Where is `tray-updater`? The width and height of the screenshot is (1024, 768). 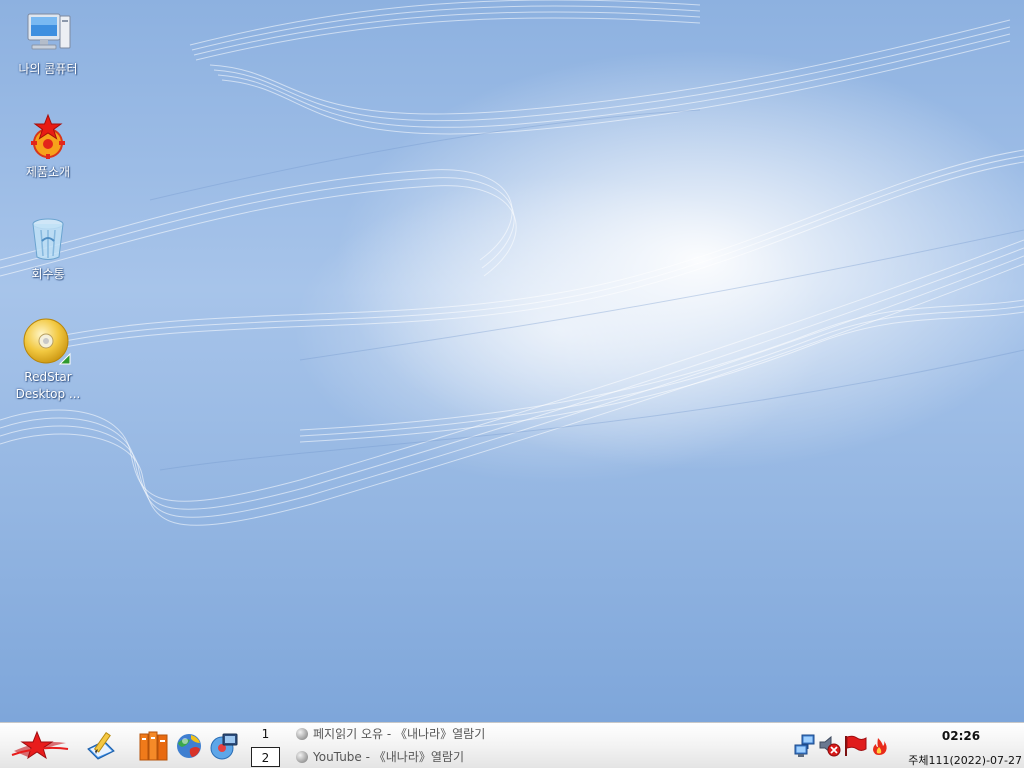
tray-updater is located at coordinates (880, 746).